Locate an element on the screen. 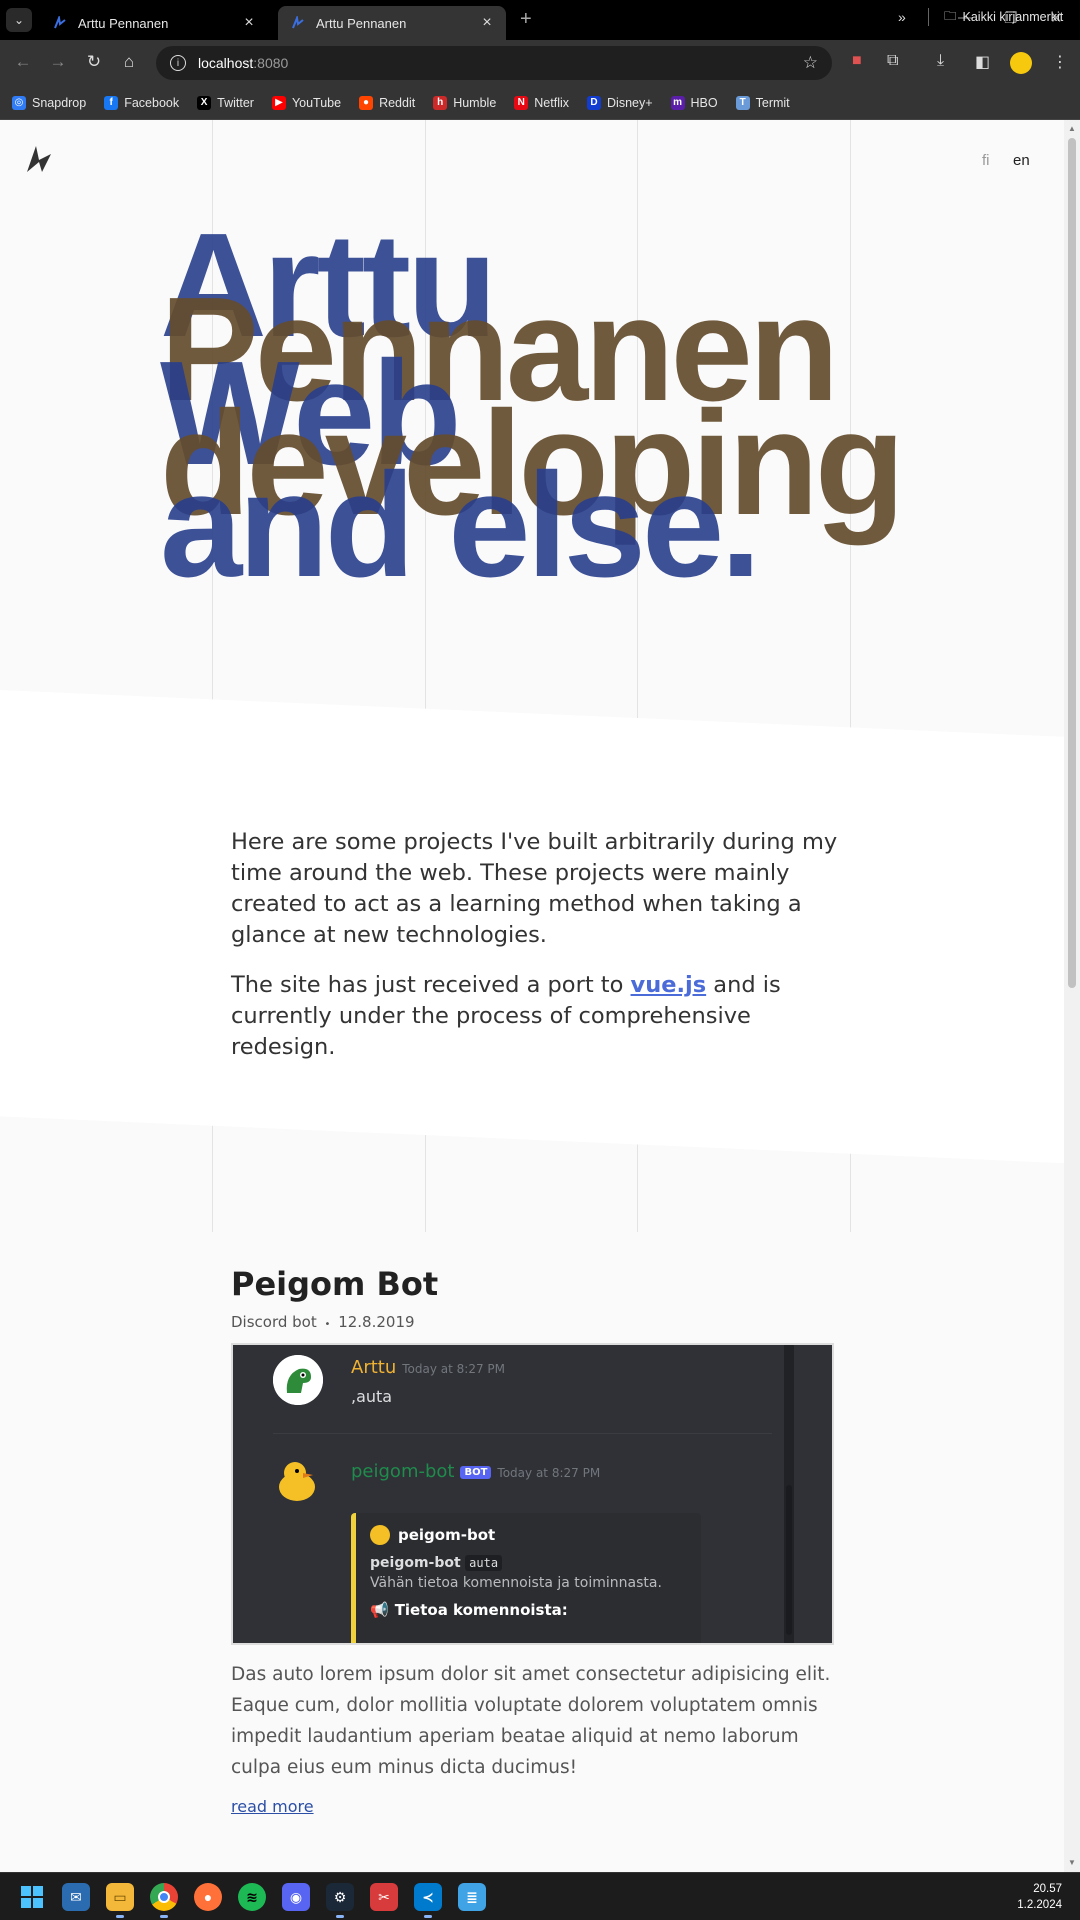  browser-toolbar: ← → ↻ ⌂ i localhost:8080 ☆ ■ ⧉ ⤓ ◧ ⋮ is located at coordinates (540, 63).